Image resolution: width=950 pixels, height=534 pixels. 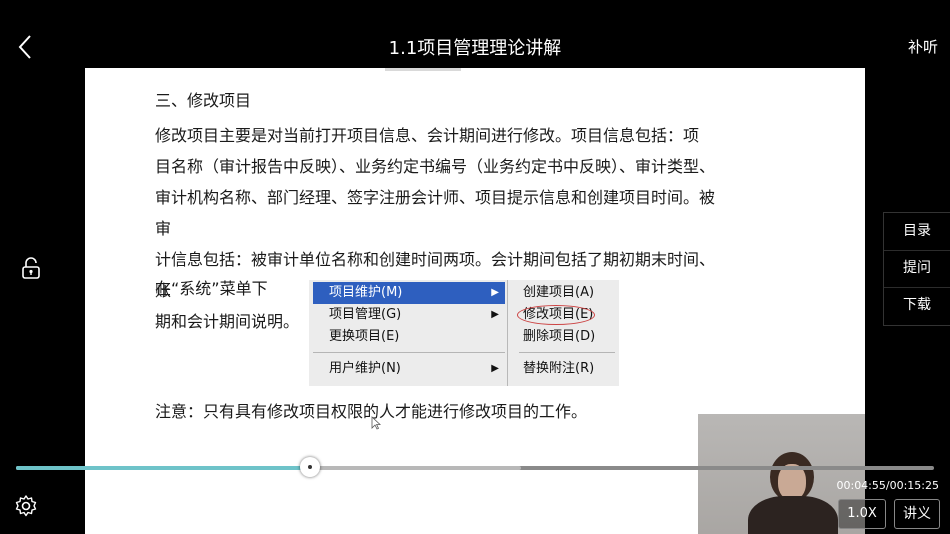 What do you see at coordinates (365, 314) in the screenshot?
I see `menu-item-label: 项目管理(G)` at bounding box center [365, 314].